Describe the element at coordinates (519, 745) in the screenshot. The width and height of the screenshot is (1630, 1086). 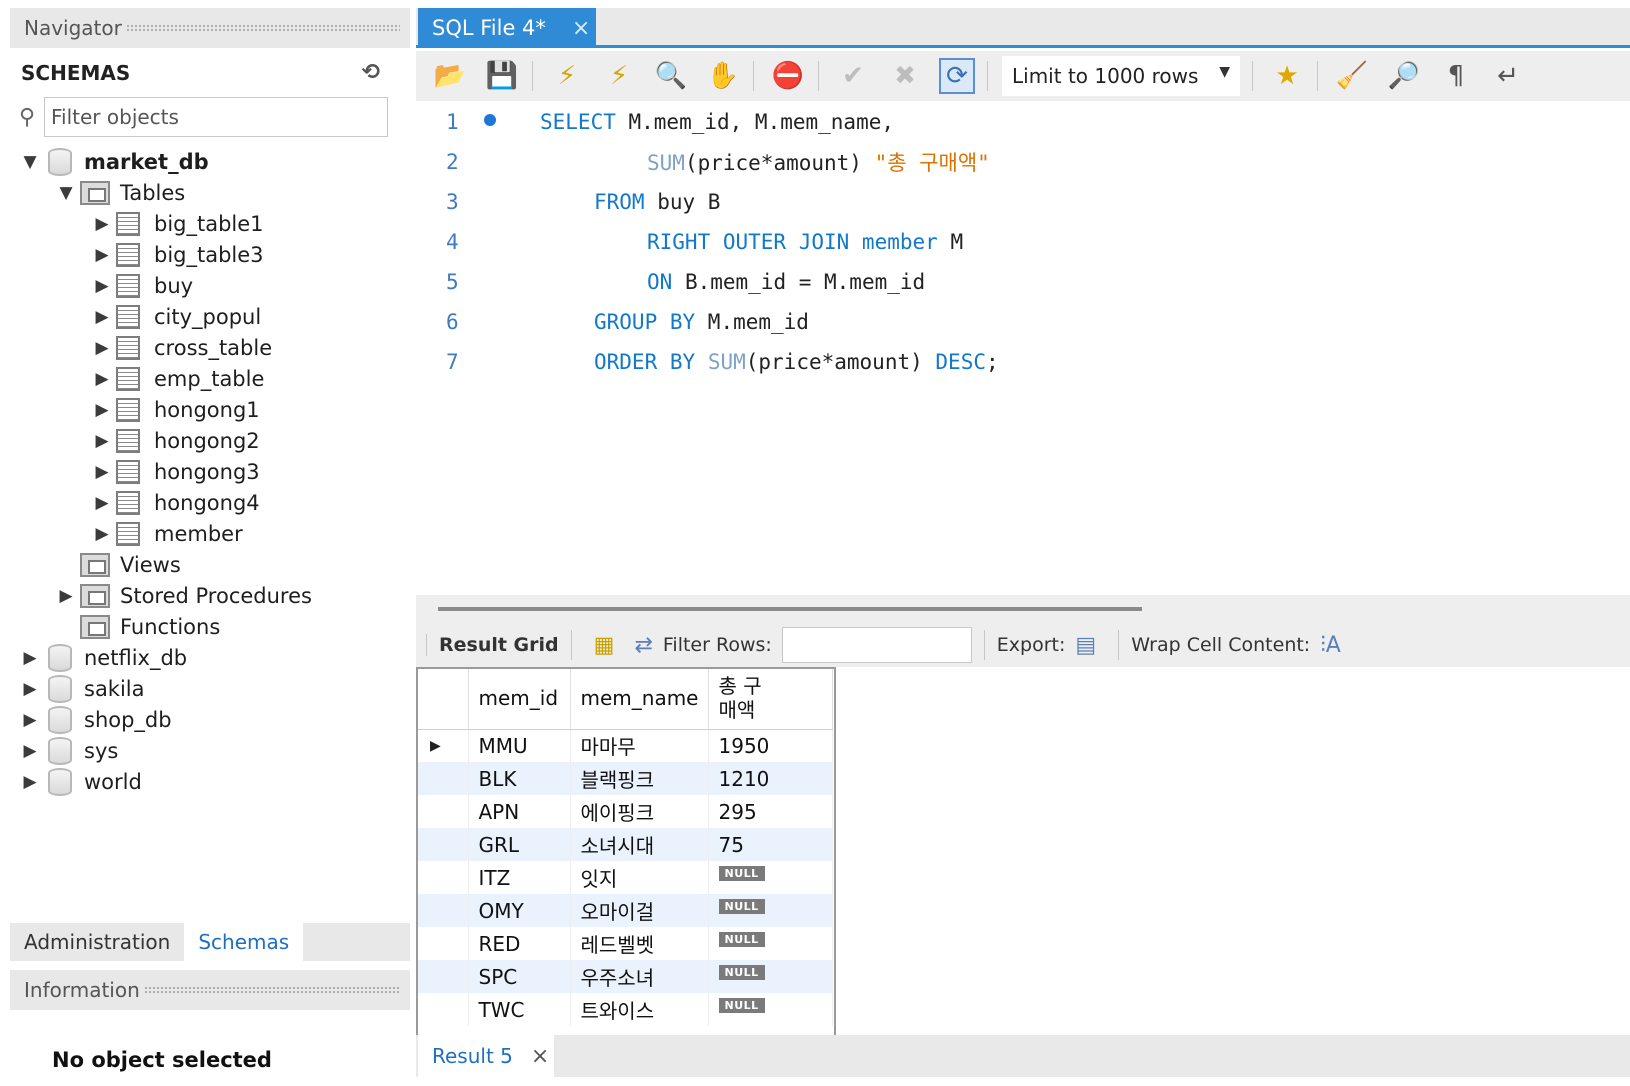
I see `cell-mem-id: MMU` at that location.